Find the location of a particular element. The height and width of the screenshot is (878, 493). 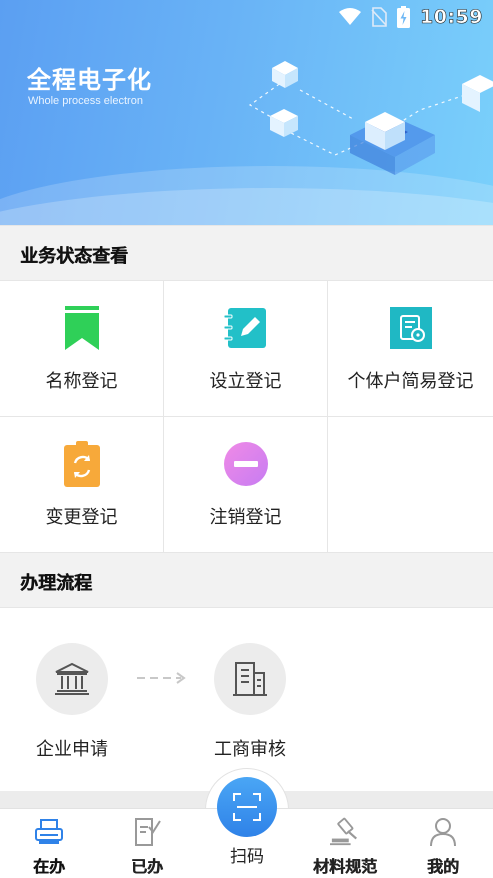

scan-label: 扫码 is located at coordinates (247, 854).